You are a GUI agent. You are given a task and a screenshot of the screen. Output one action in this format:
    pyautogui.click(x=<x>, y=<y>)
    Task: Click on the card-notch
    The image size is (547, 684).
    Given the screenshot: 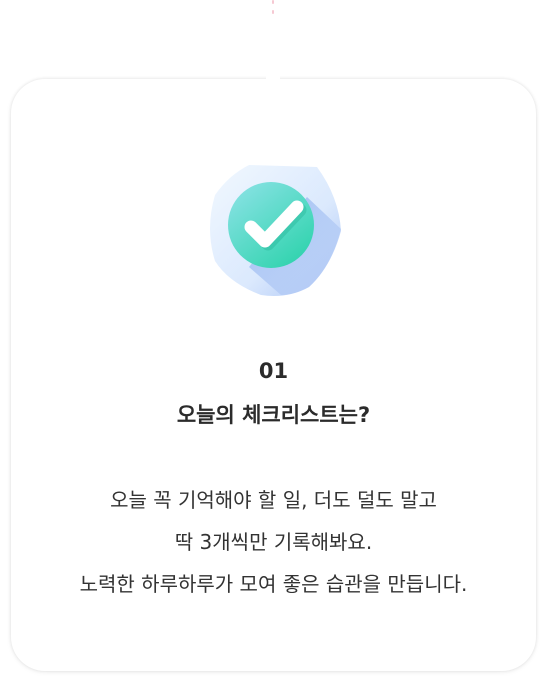 What is the action you would take?
    pyautogui.click(x=273, y=78)
    